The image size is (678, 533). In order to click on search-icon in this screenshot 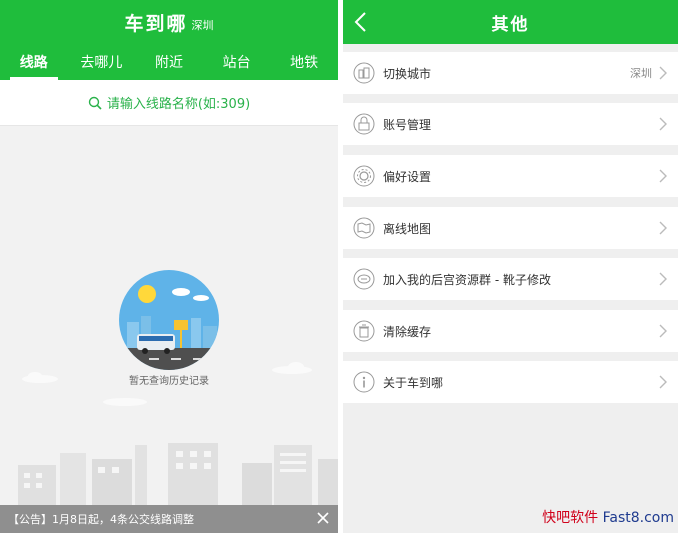, I will do `click(95, 103)`.